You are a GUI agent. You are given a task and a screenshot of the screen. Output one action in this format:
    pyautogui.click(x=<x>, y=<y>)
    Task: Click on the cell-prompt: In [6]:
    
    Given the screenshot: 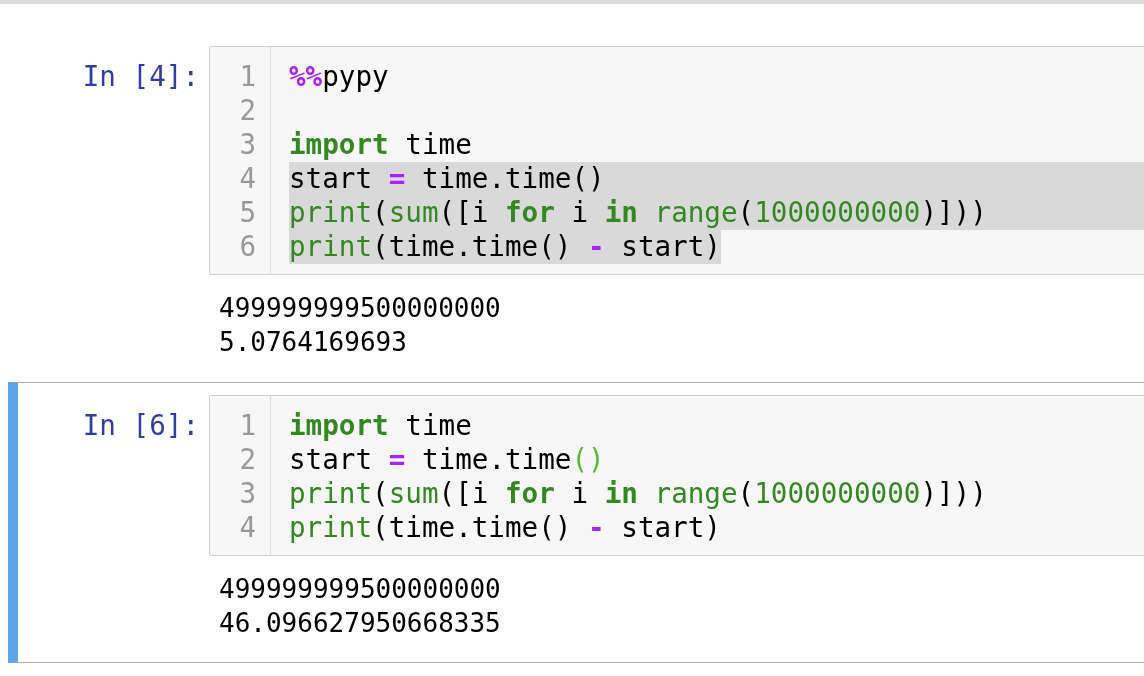 What is the action you would take?
    pyautogui.click(x=140, y=425)
    